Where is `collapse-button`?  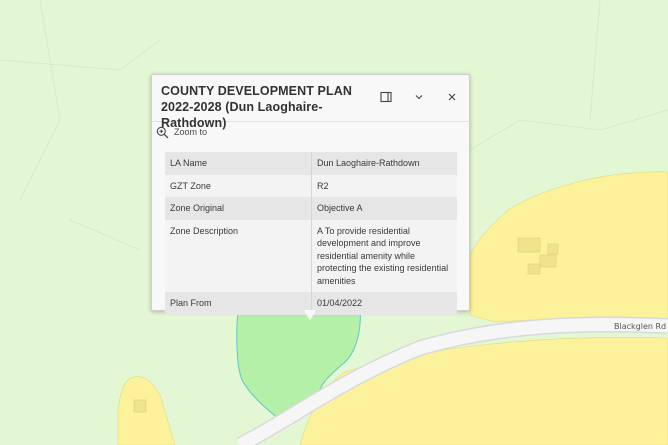 collapse-button is located at coordinates (419, 97).